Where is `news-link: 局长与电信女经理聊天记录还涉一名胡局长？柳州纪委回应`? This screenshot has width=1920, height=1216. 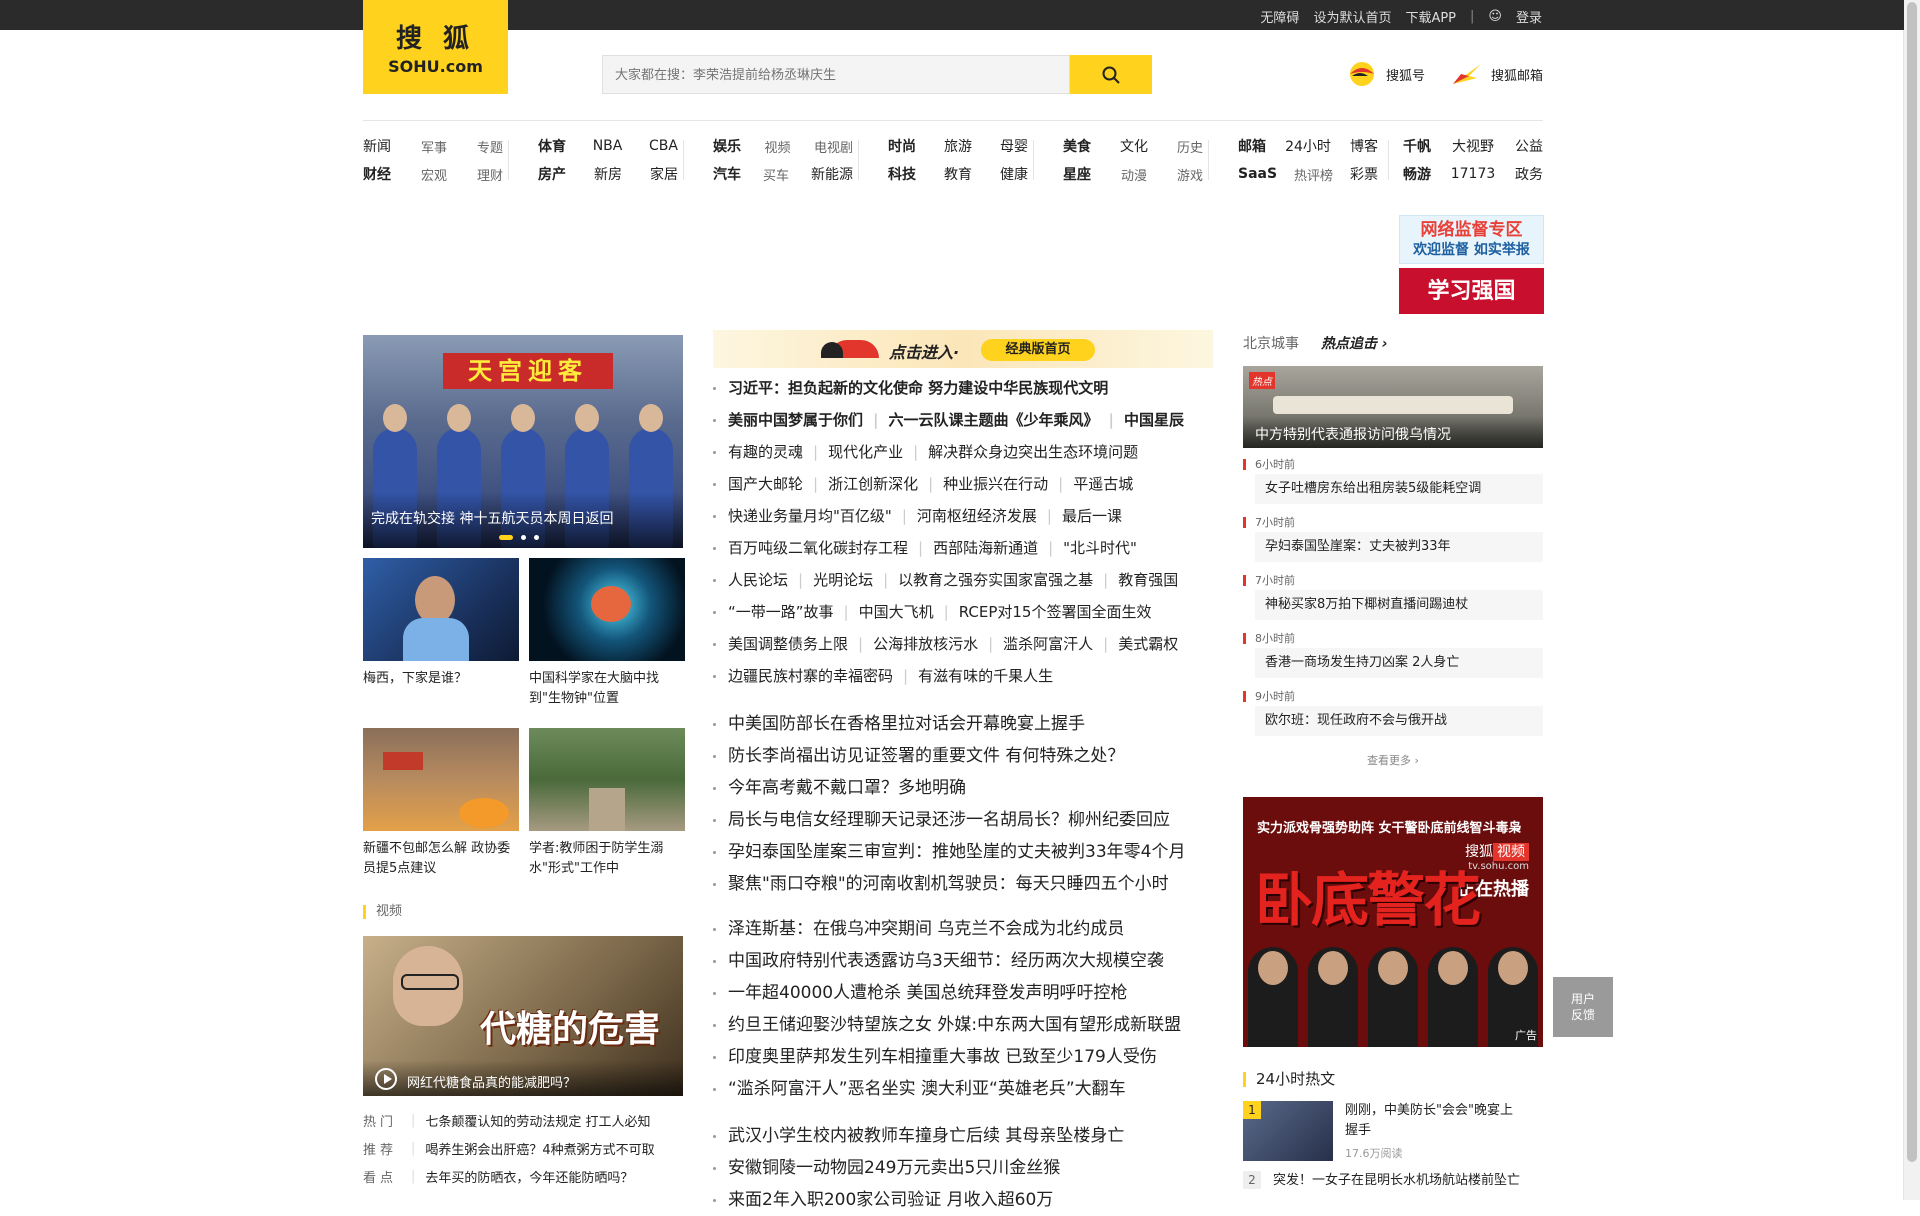 news-link: 局长与电信女经理聊天记录还涉一名胡局长？柳州纪委回应 is located at coordinates (949, 820).